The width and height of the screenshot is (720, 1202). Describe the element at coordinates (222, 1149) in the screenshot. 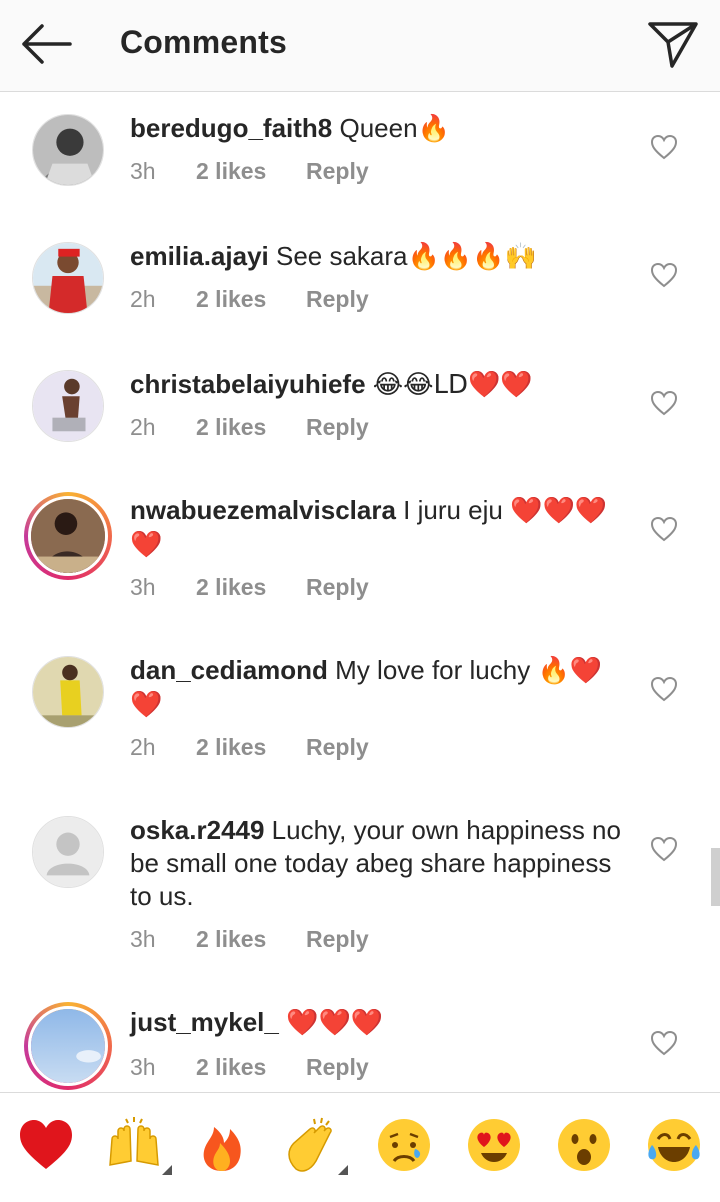

I see `fire-icon` at that location.